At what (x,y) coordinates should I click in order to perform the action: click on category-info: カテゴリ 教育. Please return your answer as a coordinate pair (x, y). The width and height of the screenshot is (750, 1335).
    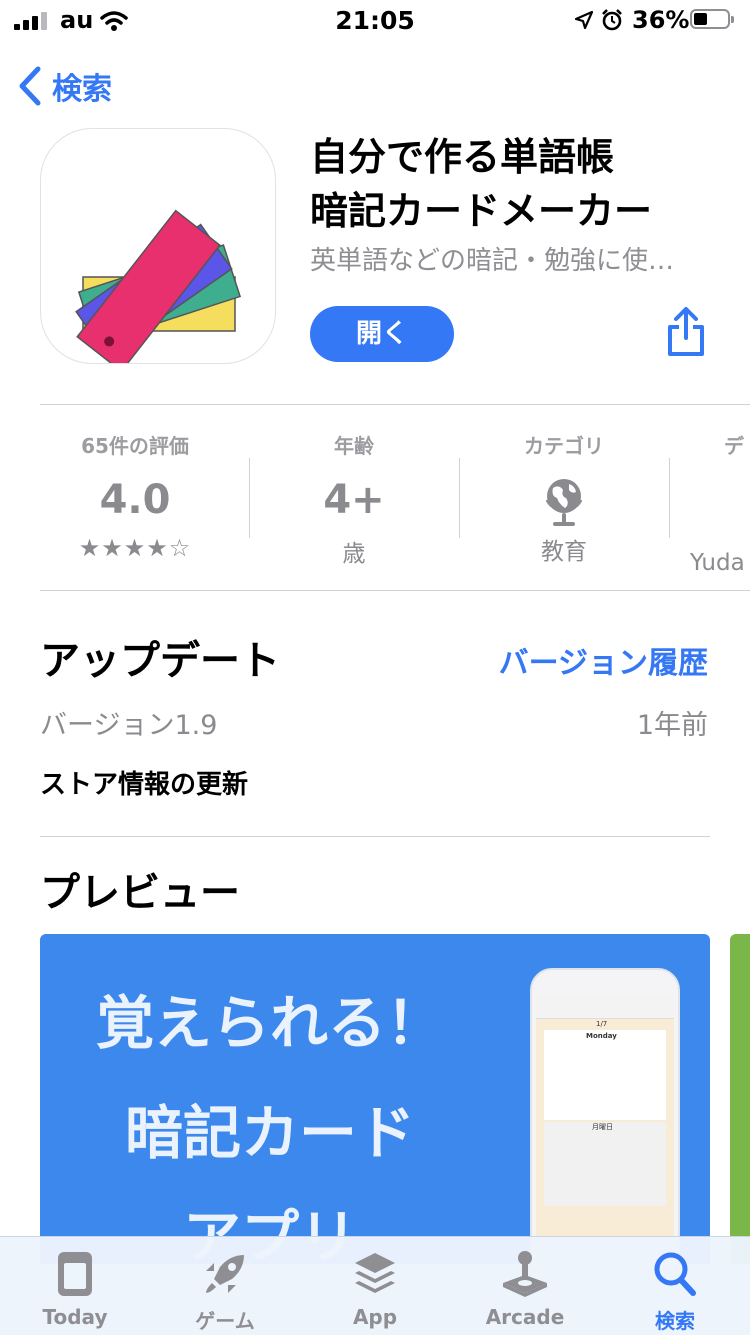
    Looking at the image, I should click on (564, 498).